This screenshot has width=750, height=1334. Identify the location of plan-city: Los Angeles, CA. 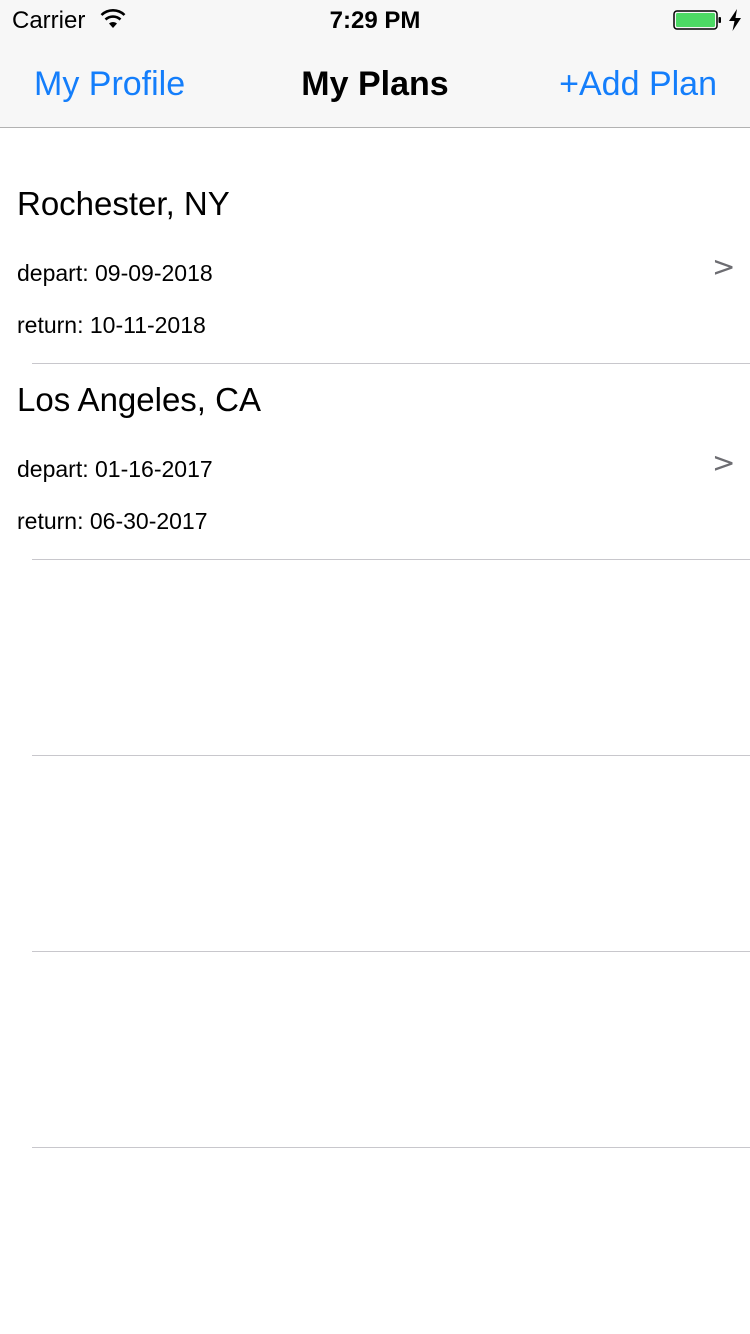
(139, 399).